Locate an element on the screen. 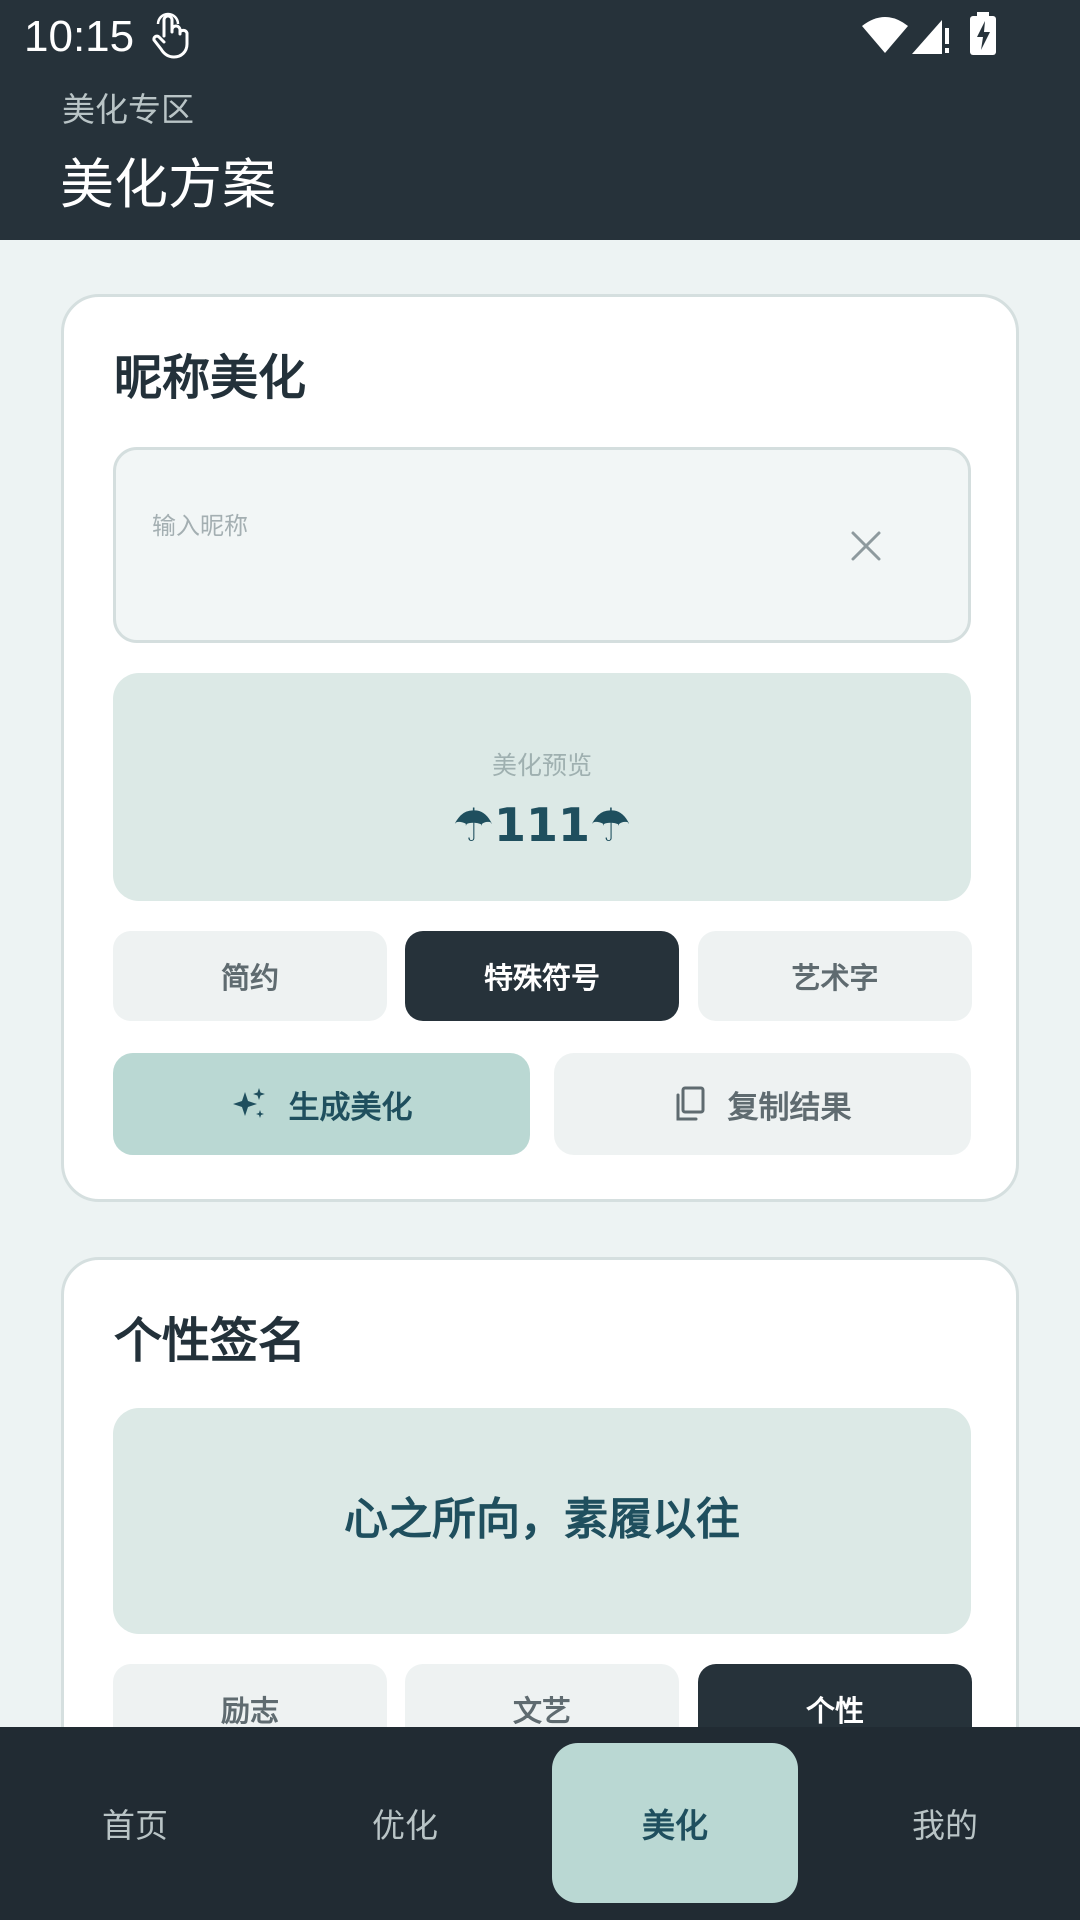  clear-icon is located at coordinates (866, 546).